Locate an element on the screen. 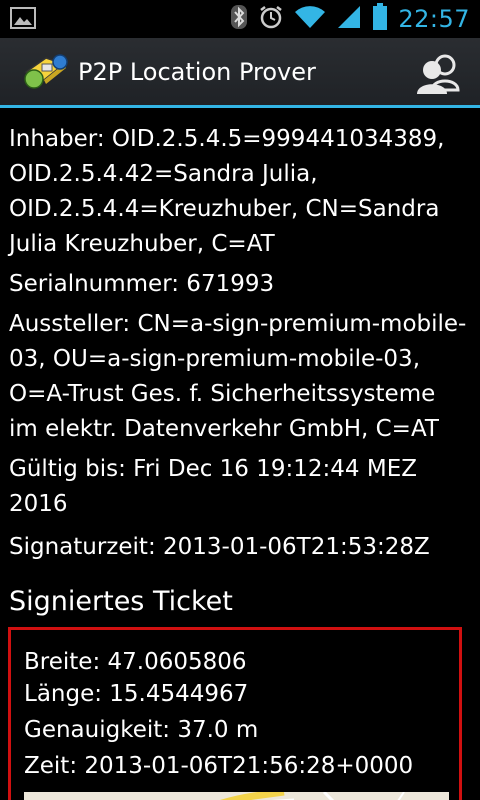 Image resolution: width=480 pixels, height=800 pixels. alarm-icon is located at coordinates (271, 19).